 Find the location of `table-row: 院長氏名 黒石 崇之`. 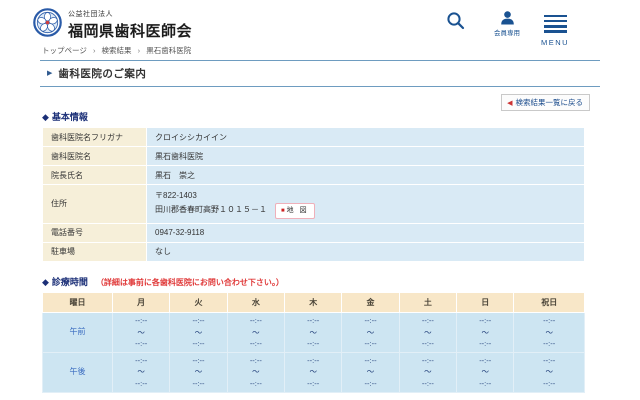

table-row: 院長氏名 黒石 崇之 is located at coordinates (313, 175).